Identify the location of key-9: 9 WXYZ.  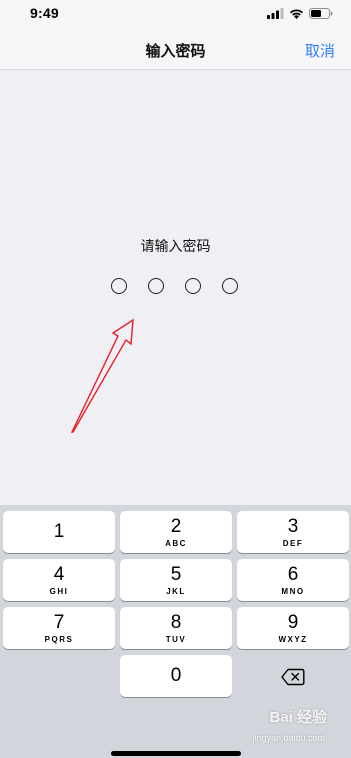
(293, 628).